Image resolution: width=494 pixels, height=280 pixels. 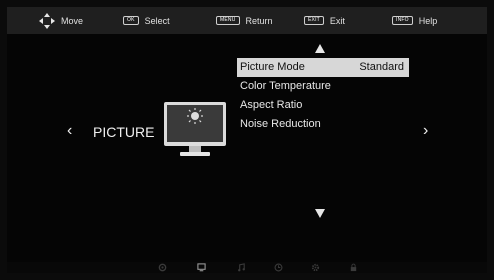 I want to click on menu-item-noise-reduction: Noise Reduction, so click(x=323, y=124).